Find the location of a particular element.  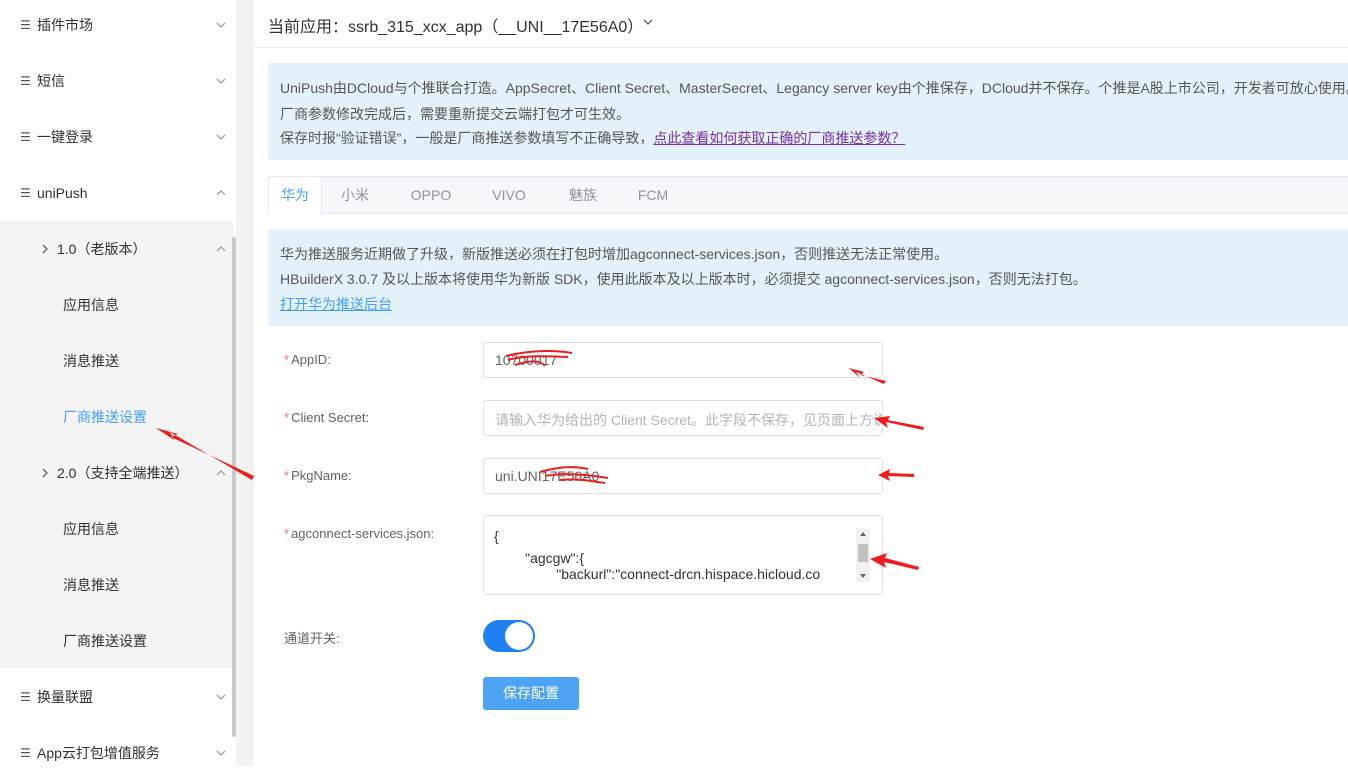

vendor-tabs: 华为 小米 OPPO VIVO 魅族 FCM is located at coordinates (808, 195).